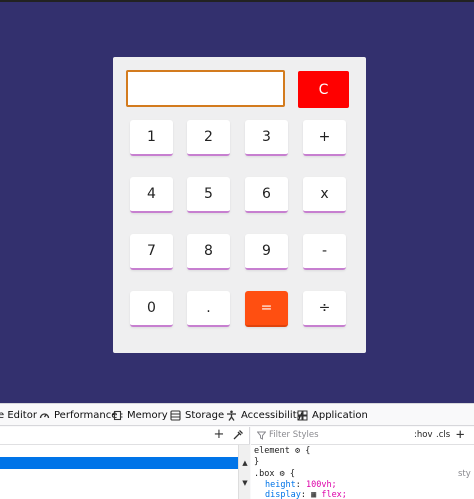 This screenshot has height=499, width=474. I want to click on flex-badge-icon: ▦, so click(313, 494).